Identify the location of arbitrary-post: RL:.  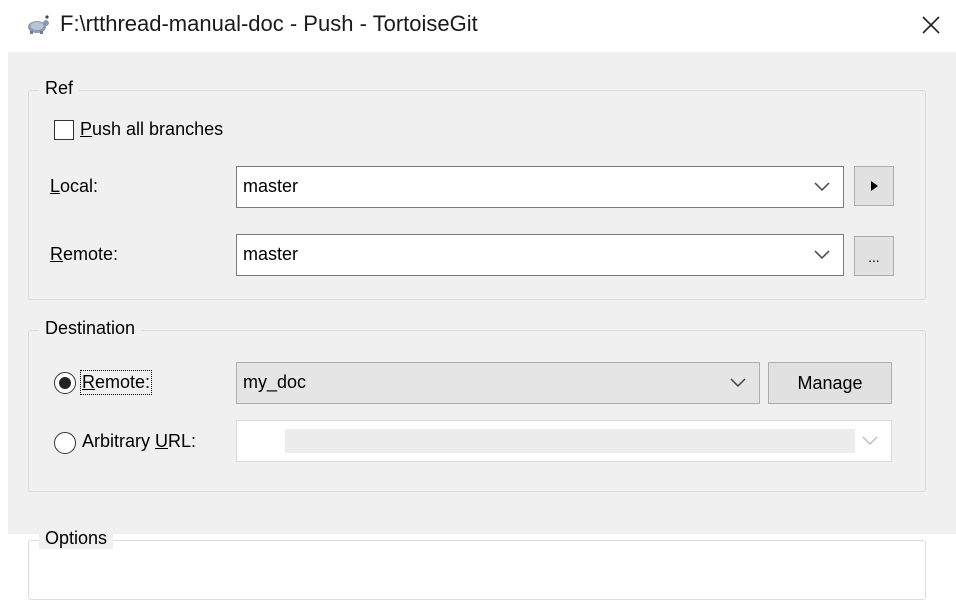
(182, 441).